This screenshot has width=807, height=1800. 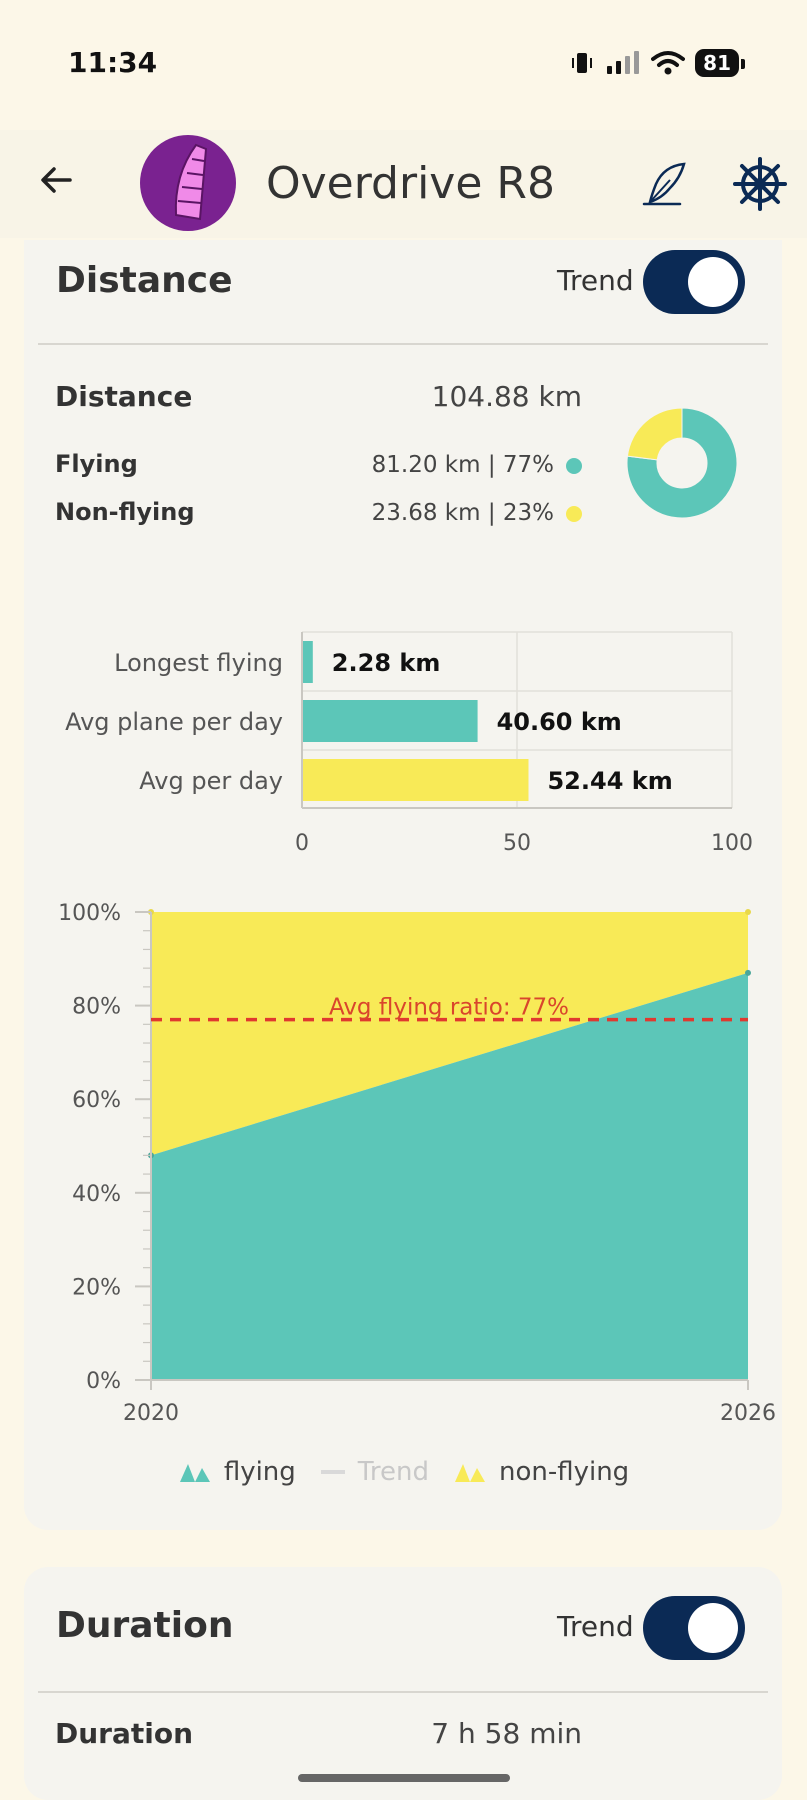 I want to click on home-indicator, so click(x=404, y=1778).